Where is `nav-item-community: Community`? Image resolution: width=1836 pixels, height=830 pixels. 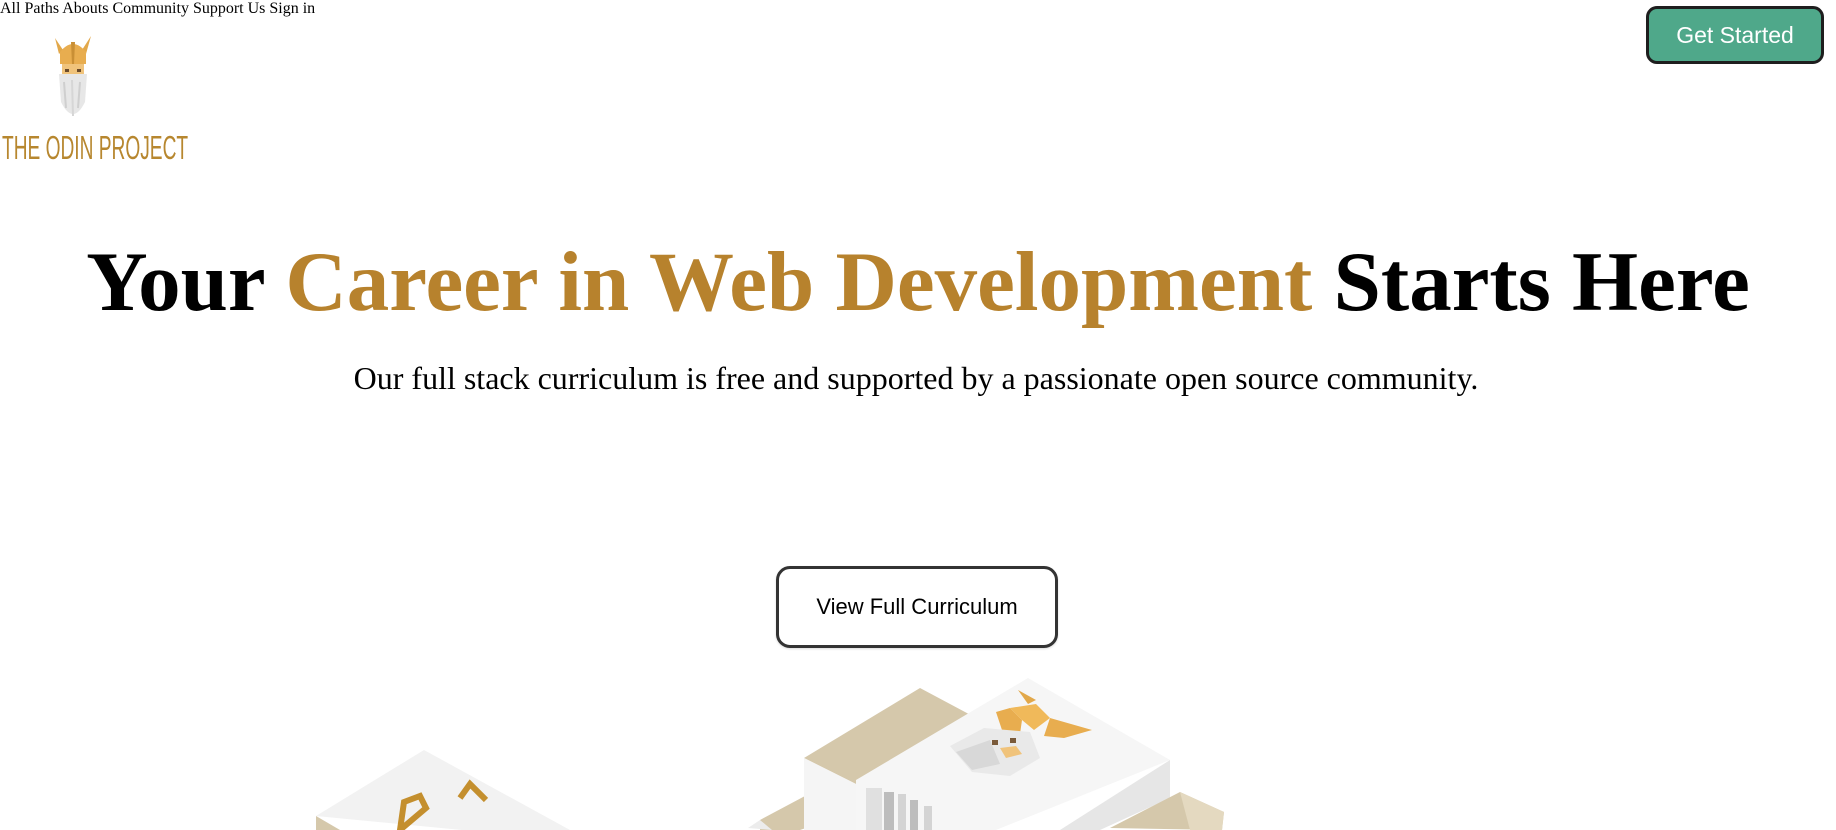 nav-item-community: Community is located at coordinates (150, 8).